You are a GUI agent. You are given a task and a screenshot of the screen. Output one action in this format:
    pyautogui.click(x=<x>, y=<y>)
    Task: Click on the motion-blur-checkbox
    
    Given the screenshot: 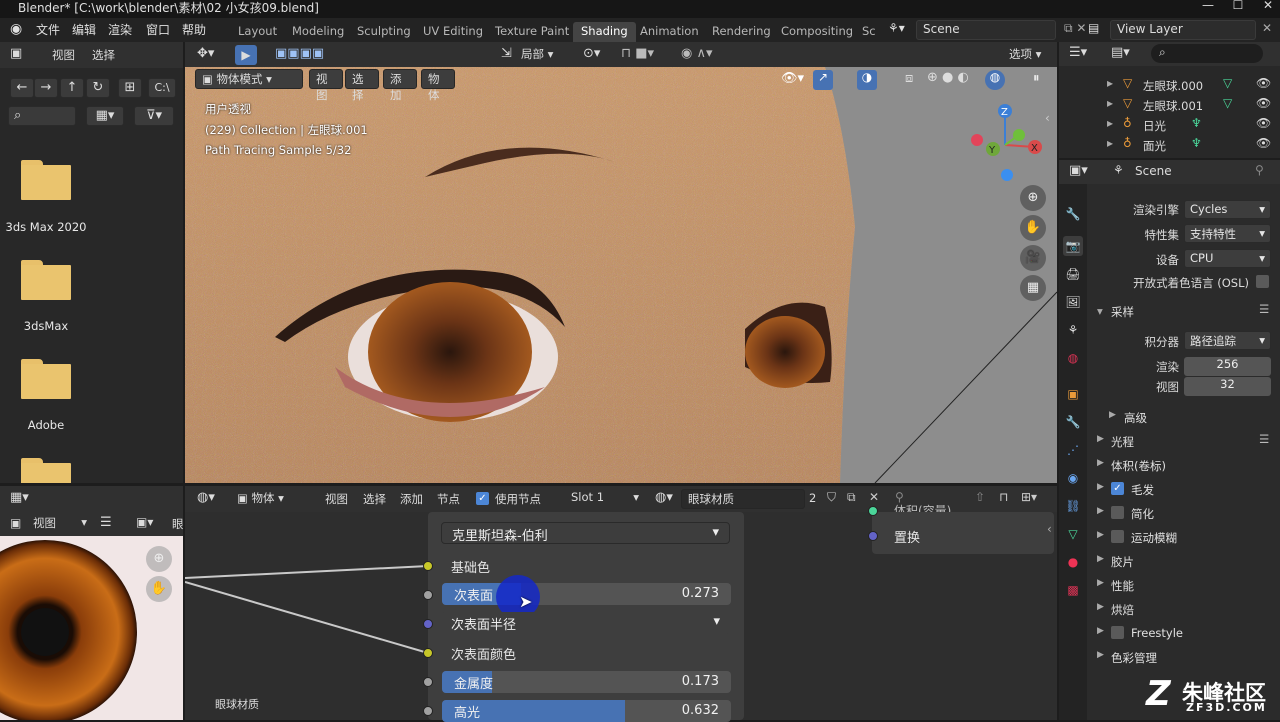 What is the action you would take?
    pyautogui.click(x=1117, y=536)
    